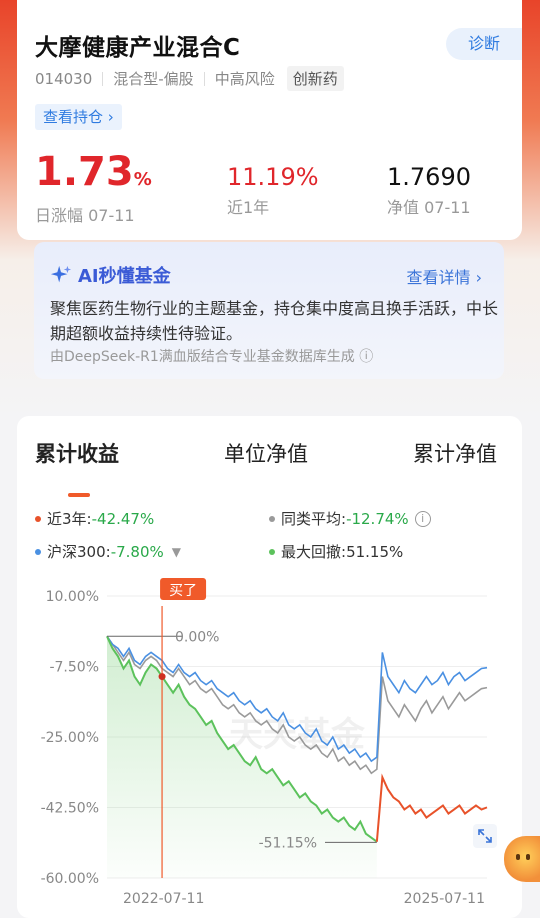 The width and height of the screenshot is (540, 918). What do you see at coordinates (422, 518) in the screenshot?
I see `info-icon: i` at bounding box center [422, 518].